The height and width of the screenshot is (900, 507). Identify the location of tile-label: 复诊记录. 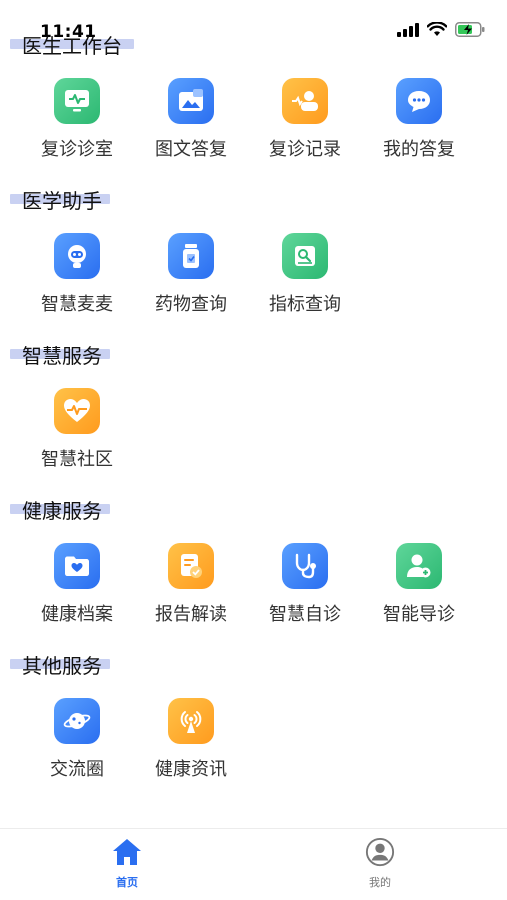
(305, 149).